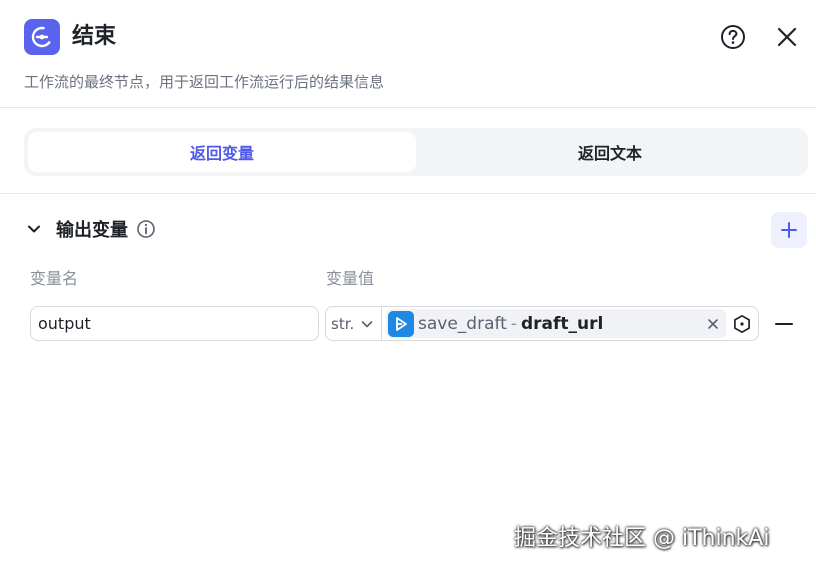  I want to click on clear-icon, so click(713, 324).